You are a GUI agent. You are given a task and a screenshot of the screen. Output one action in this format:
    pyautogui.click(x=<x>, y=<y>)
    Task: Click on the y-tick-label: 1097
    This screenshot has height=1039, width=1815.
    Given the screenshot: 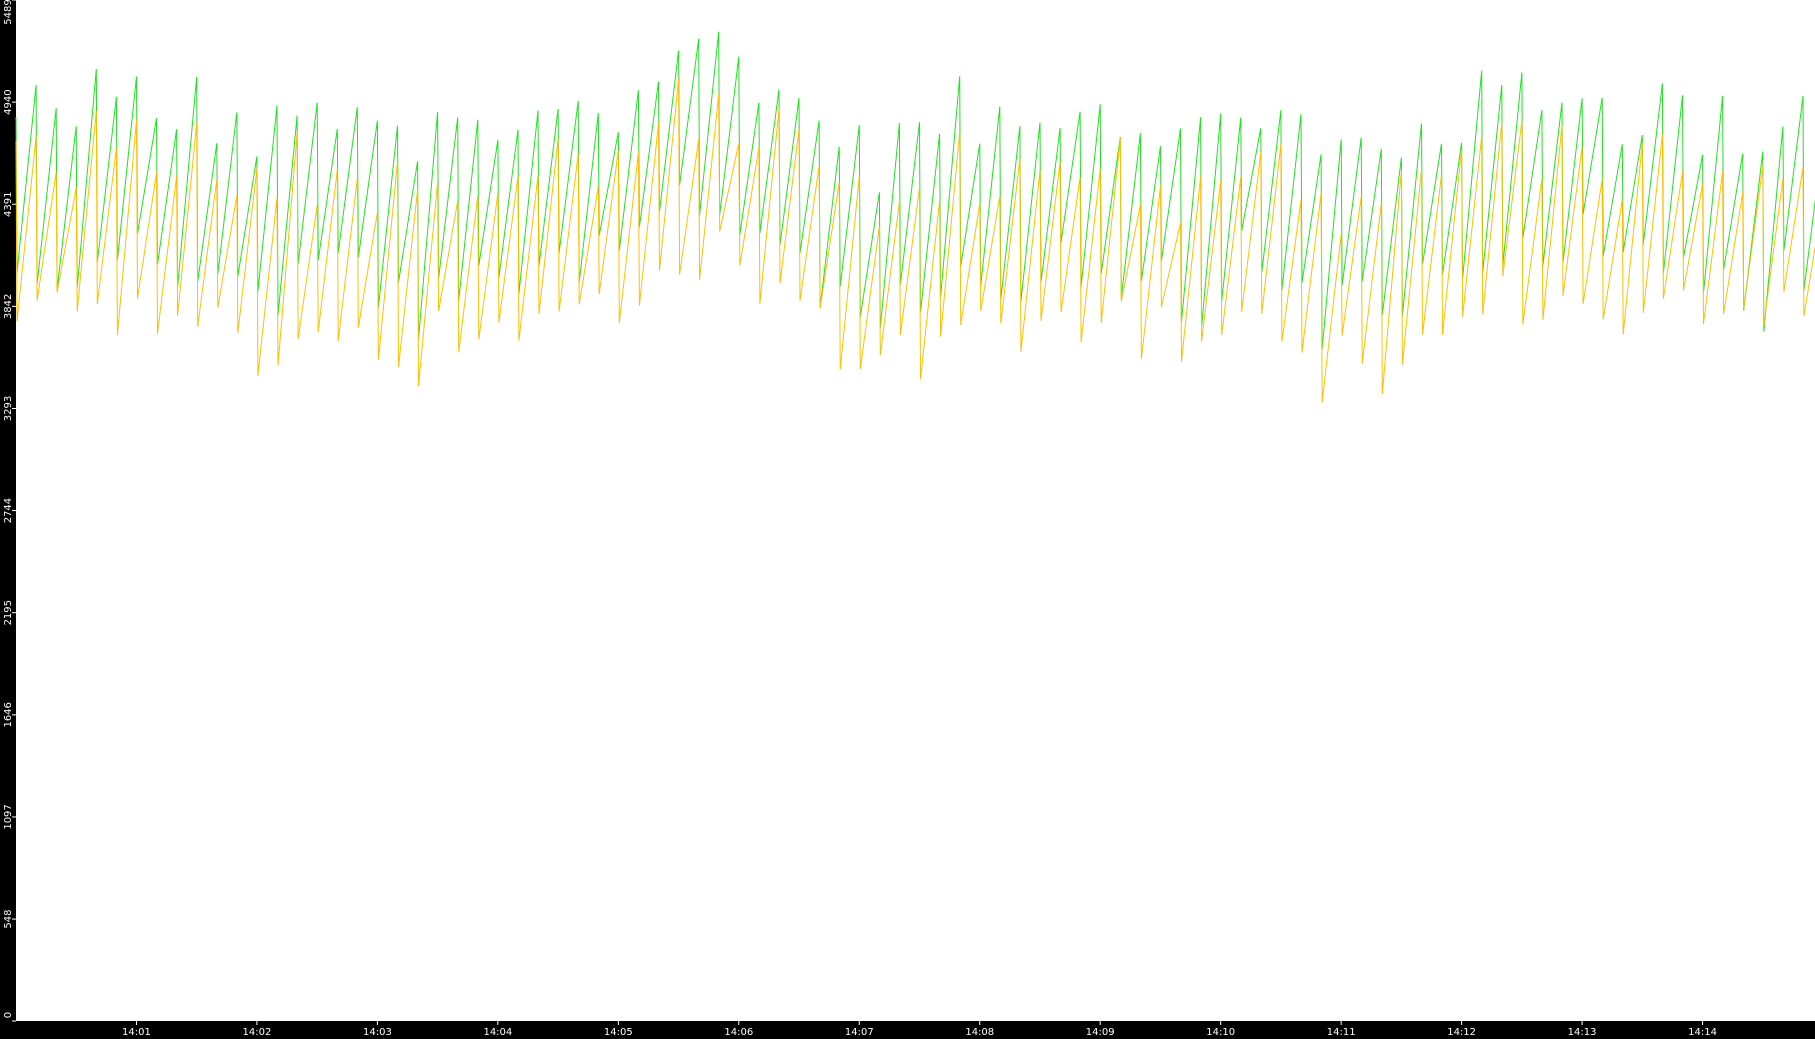 What is the action you would take?
    pyautogui.click(x=8, y=816)
    